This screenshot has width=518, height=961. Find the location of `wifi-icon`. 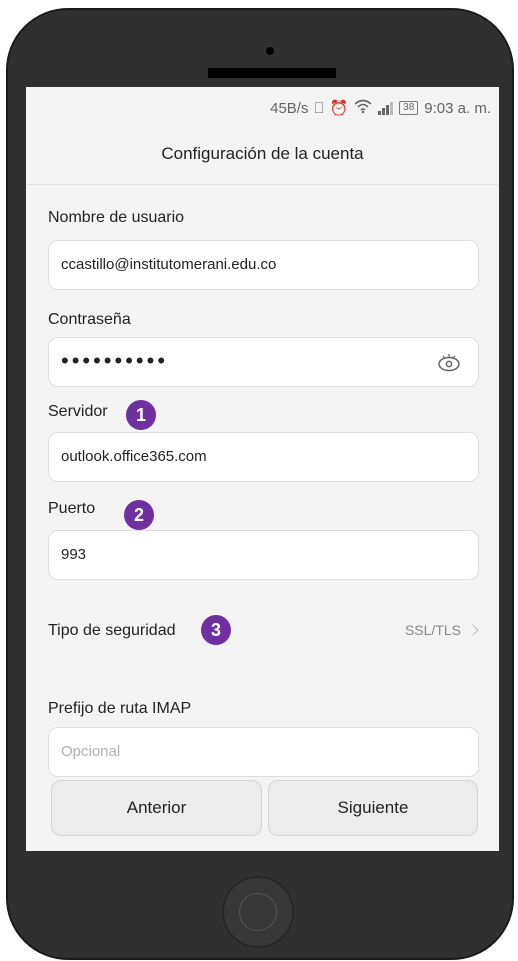

wifi-icon is located at coordinates (363, 108).